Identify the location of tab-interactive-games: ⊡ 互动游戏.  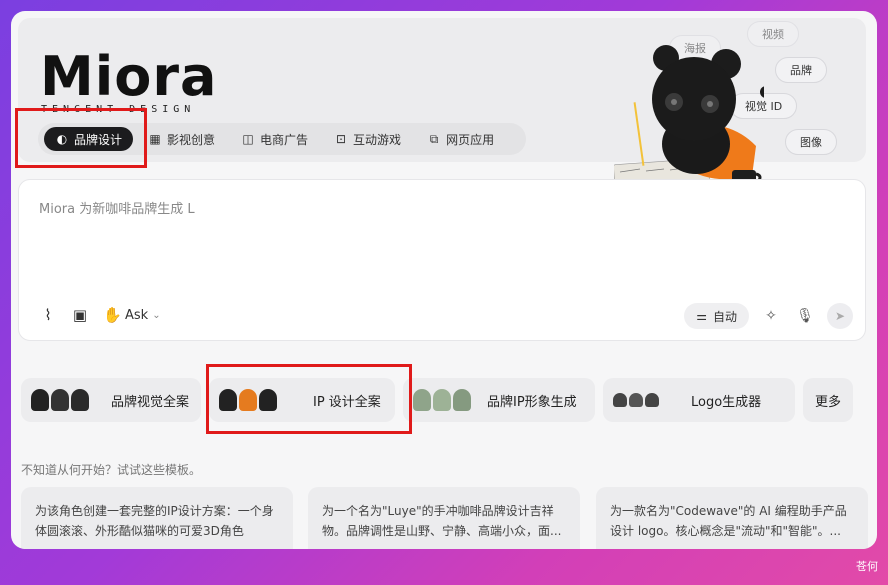
(367, 139).